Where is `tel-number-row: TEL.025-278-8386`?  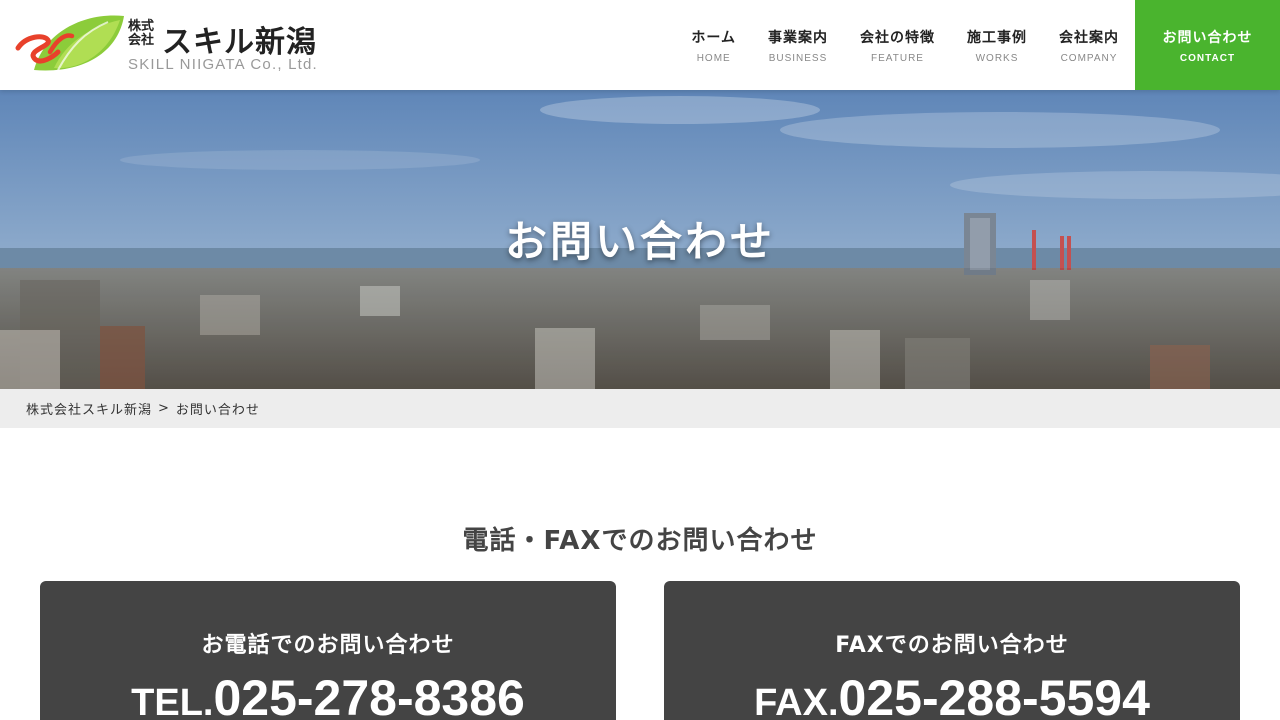 tel-number-row: TEL.025-278-8386 is located at coordinates (328, 694).